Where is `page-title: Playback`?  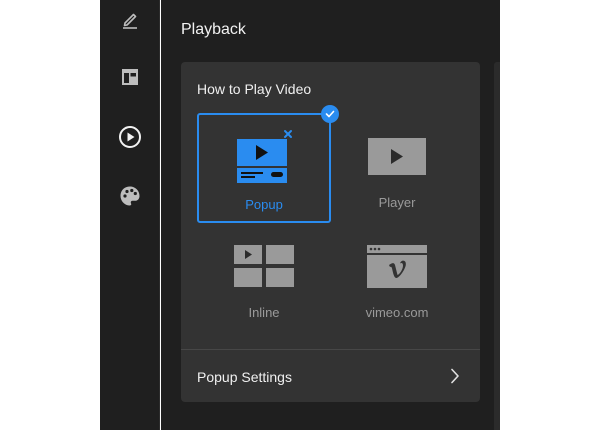
page-title: Playback is located at coordinates (213, 29).